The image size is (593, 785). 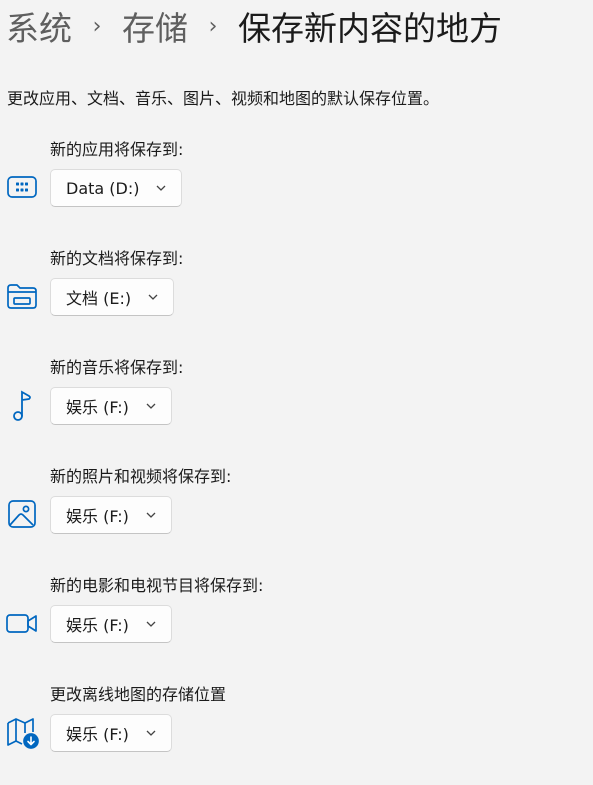 I want to click on setting-apps-location: 新的应用将保存到: Data (D:), so click(x=296, y=190).